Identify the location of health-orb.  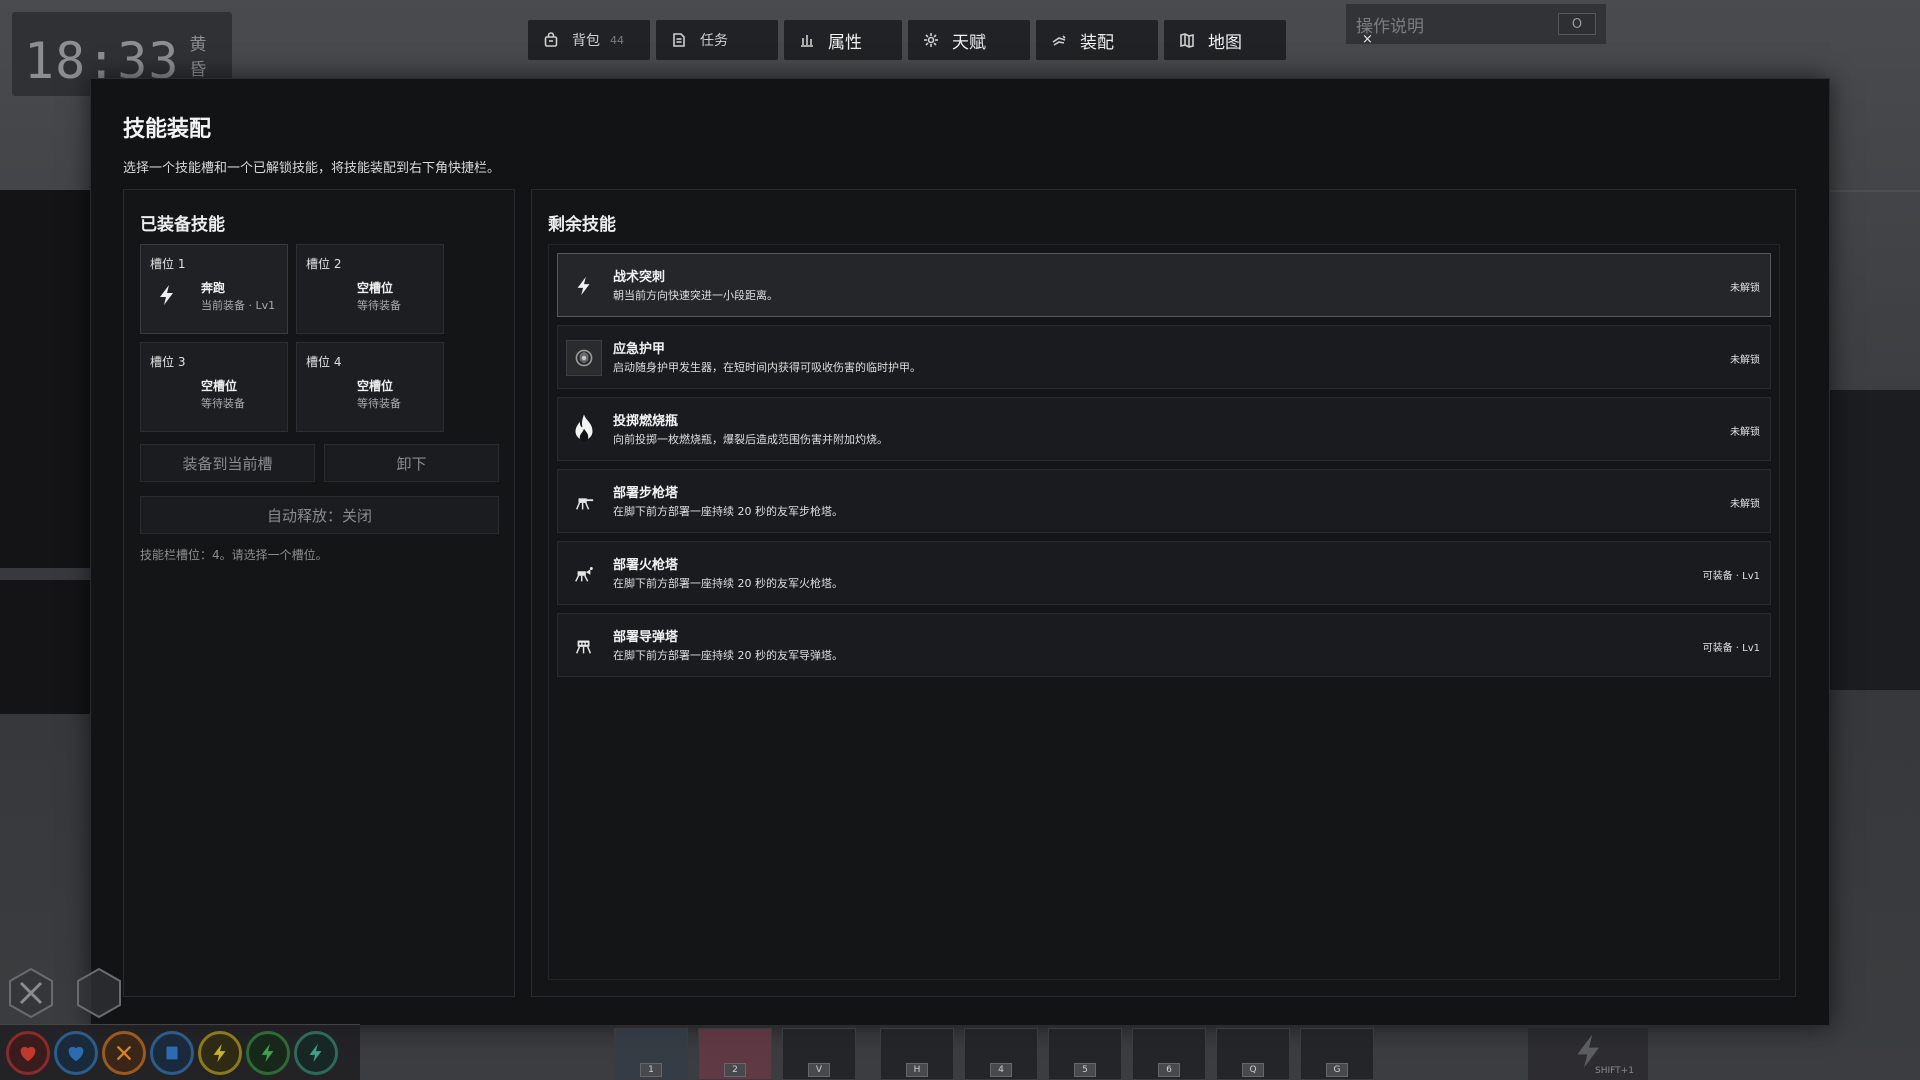
(28, 1052).